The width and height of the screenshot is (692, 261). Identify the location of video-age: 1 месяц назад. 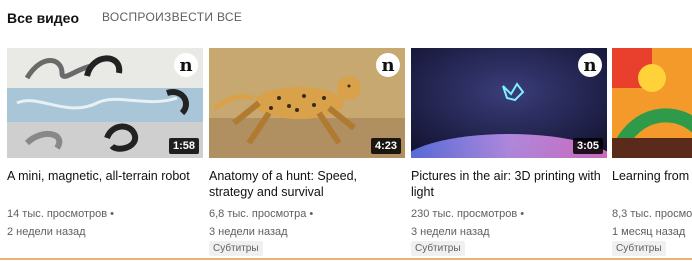
(649, 232).